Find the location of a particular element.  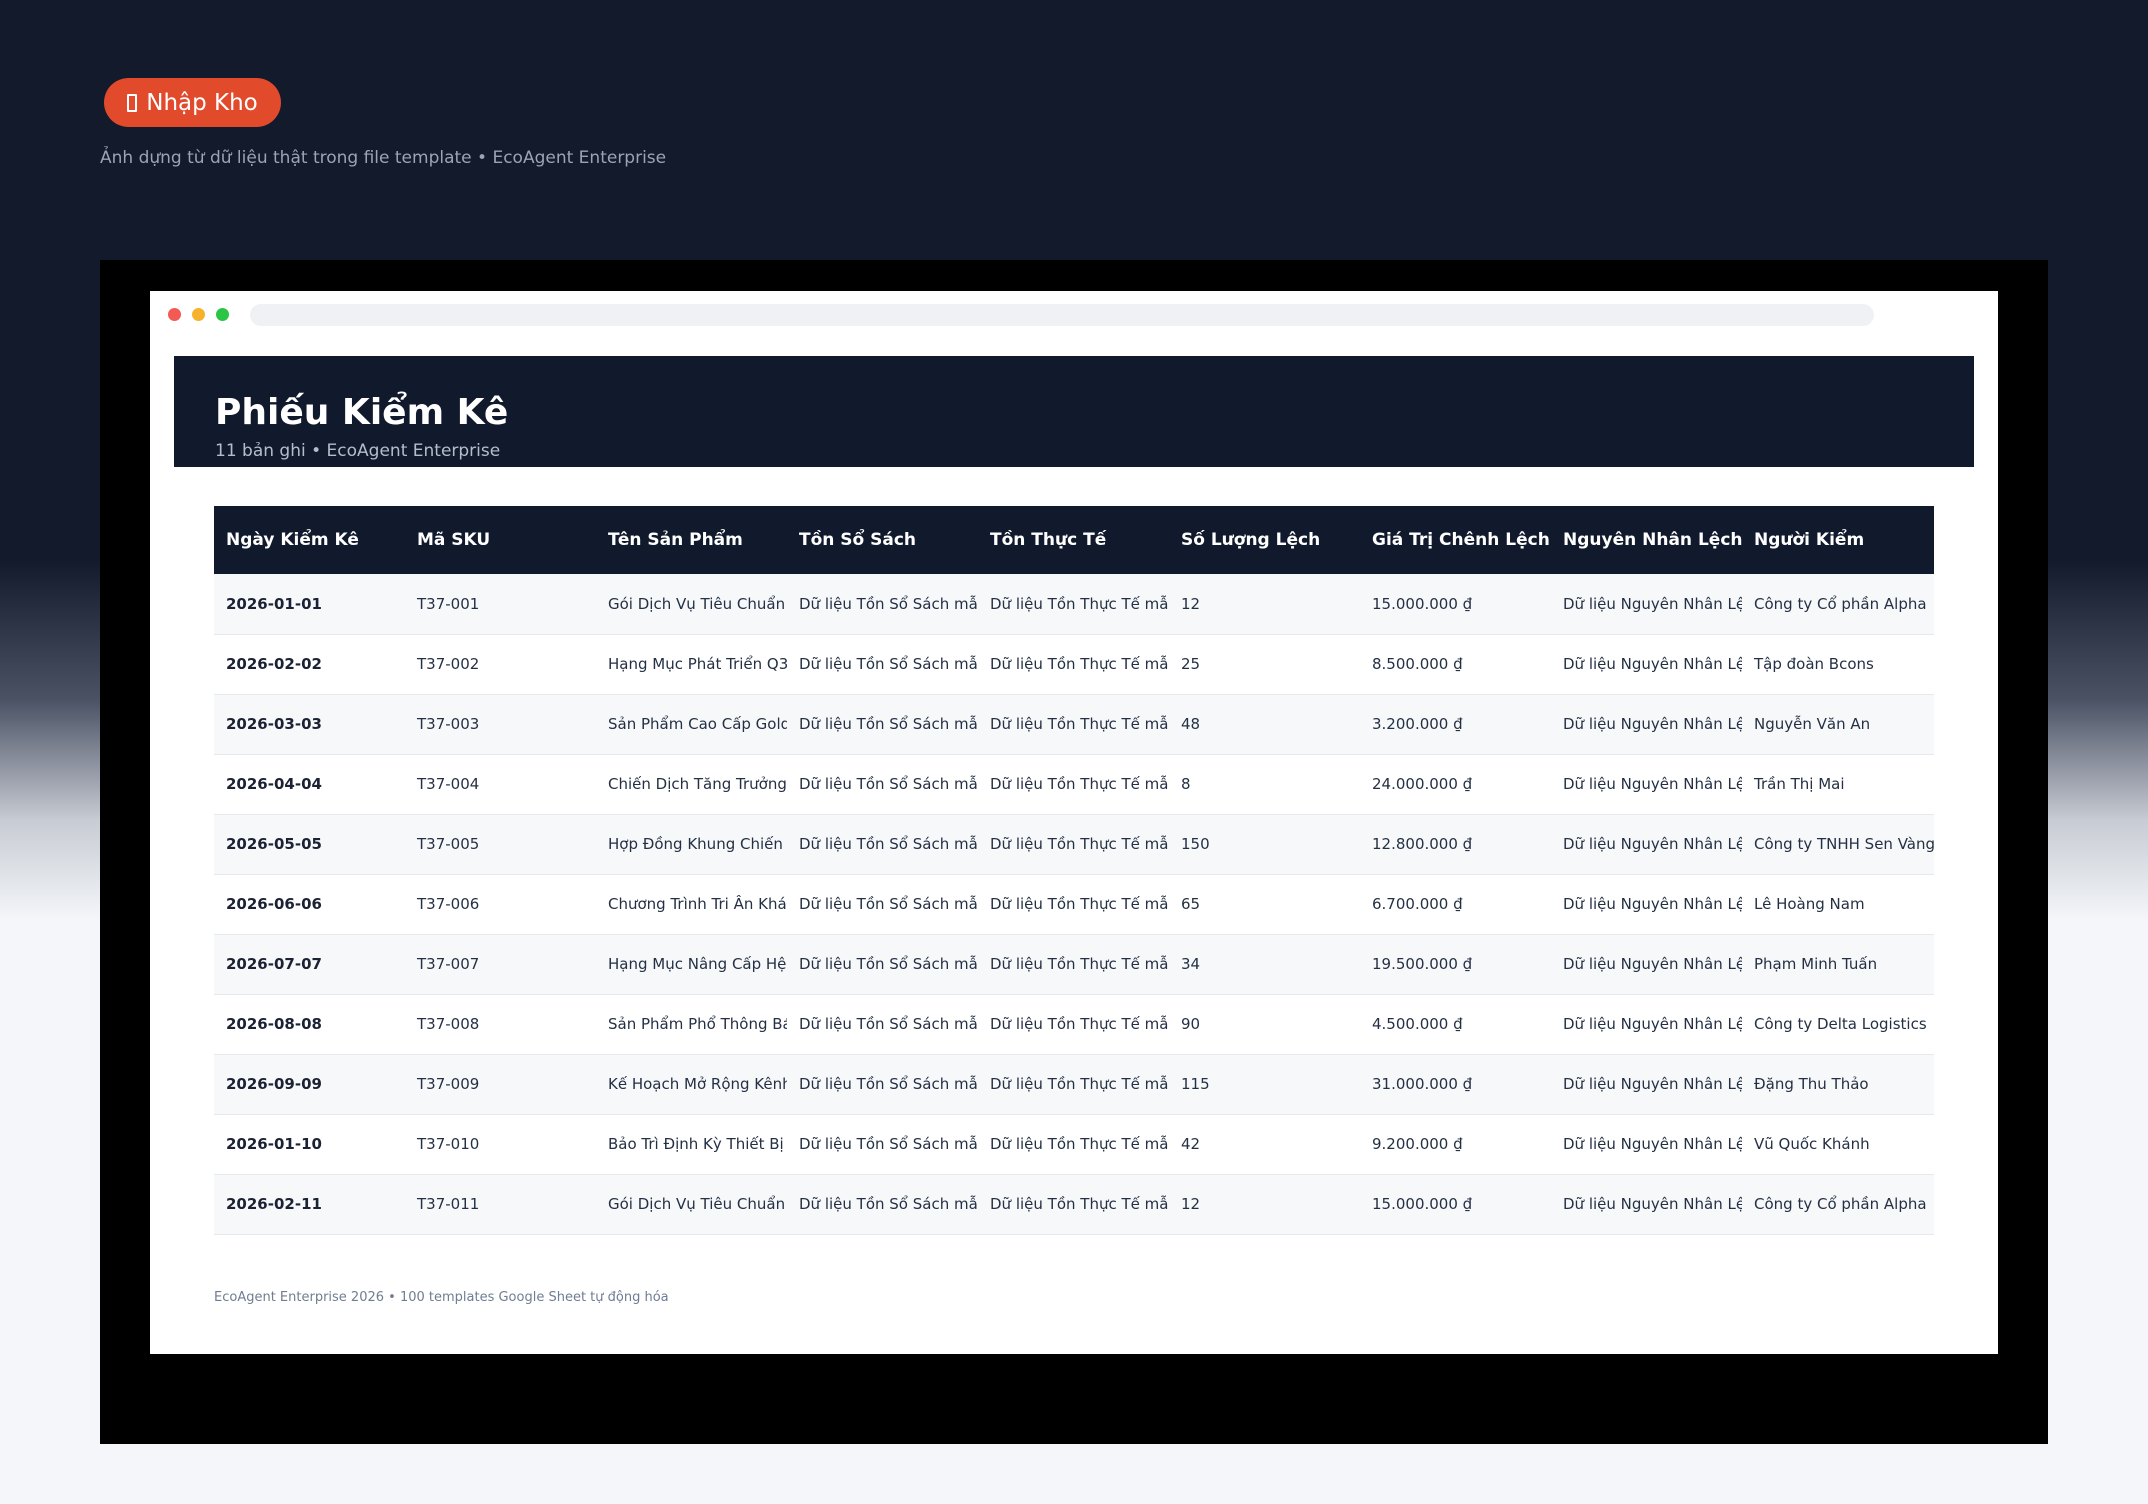

address-bar is located at coordinates (1062, 315).